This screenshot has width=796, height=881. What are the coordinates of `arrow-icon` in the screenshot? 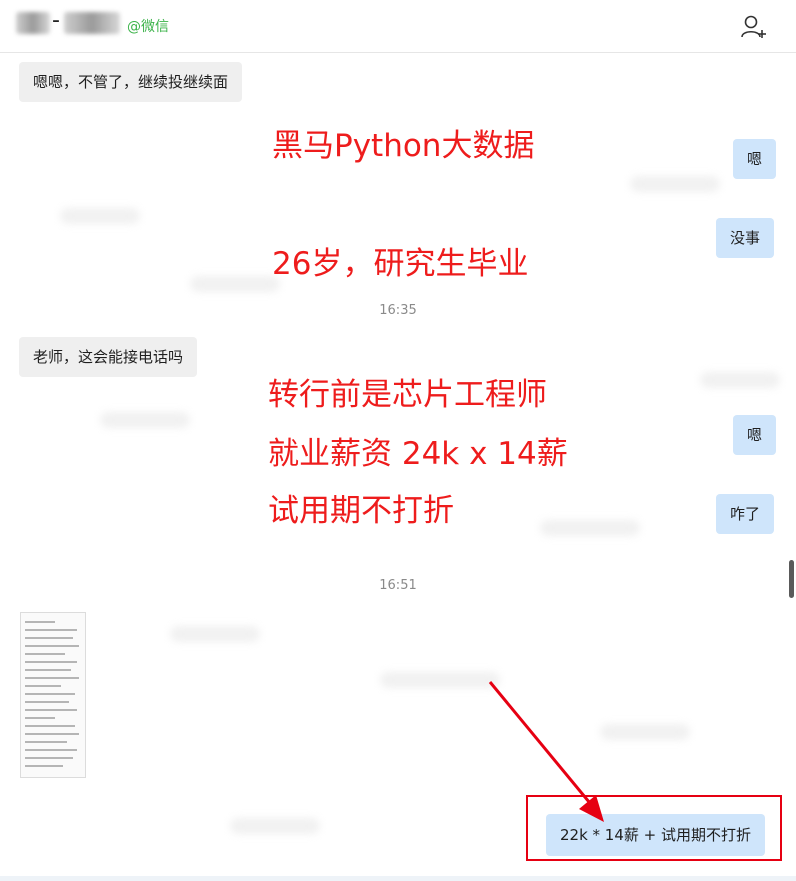 It's located at (546, 751).